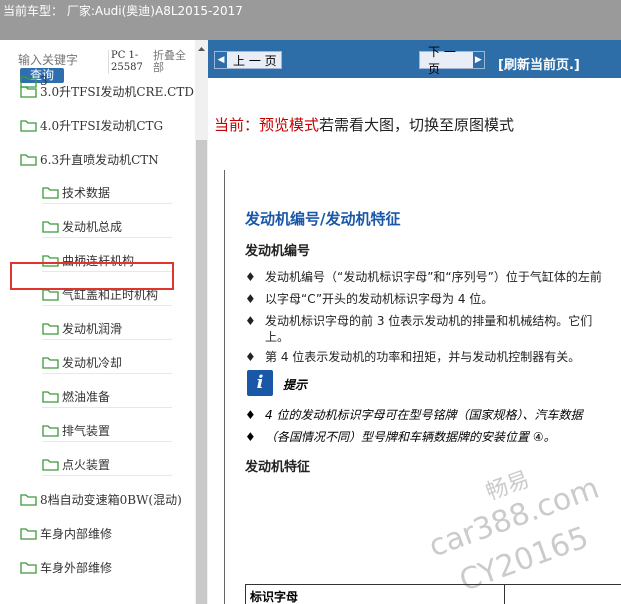 This screenshot has width=621, height=604. Describe the element at coordinates (433, 594) in the screenshot. I see `doc-table: 标识字母` at that location.